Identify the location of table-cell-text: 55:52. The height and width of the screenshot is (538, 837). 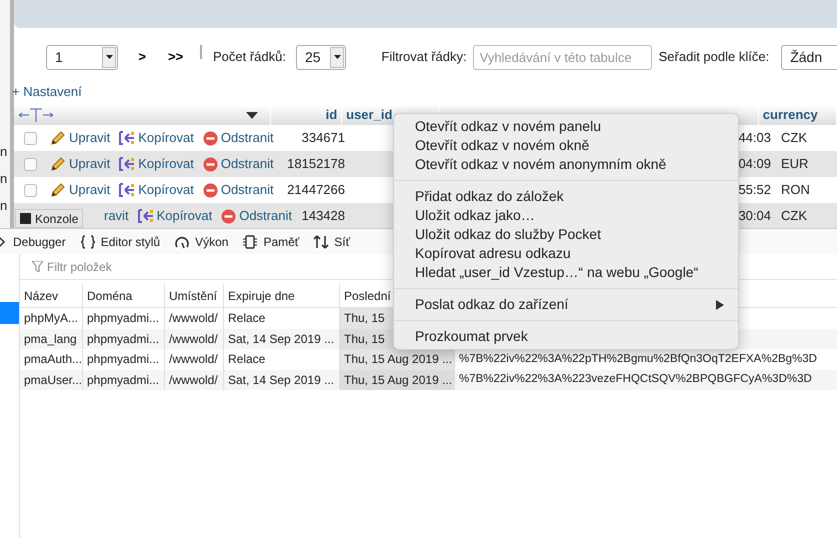
(754, 190).